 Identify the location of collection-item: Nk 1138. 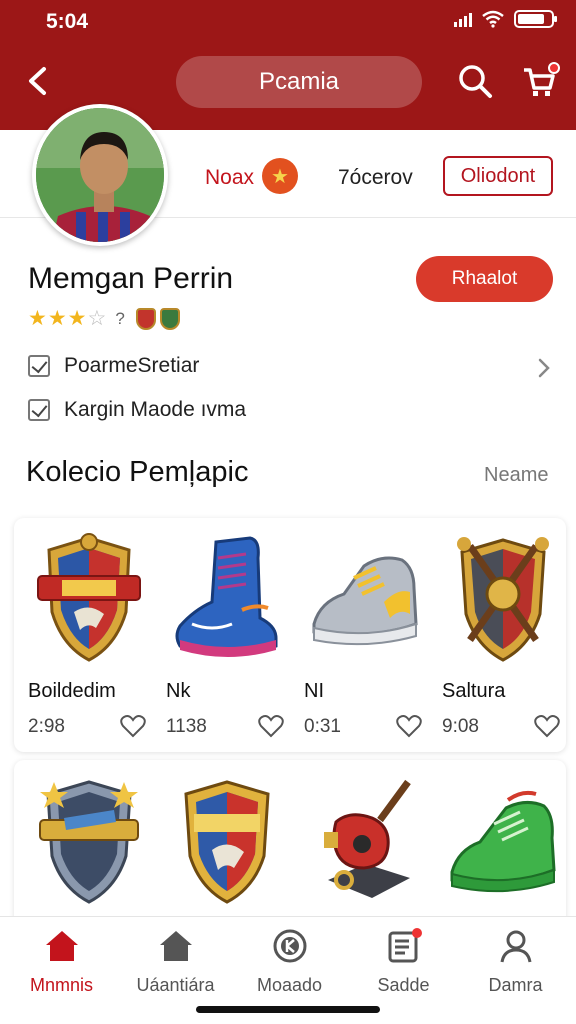
(221, 635).